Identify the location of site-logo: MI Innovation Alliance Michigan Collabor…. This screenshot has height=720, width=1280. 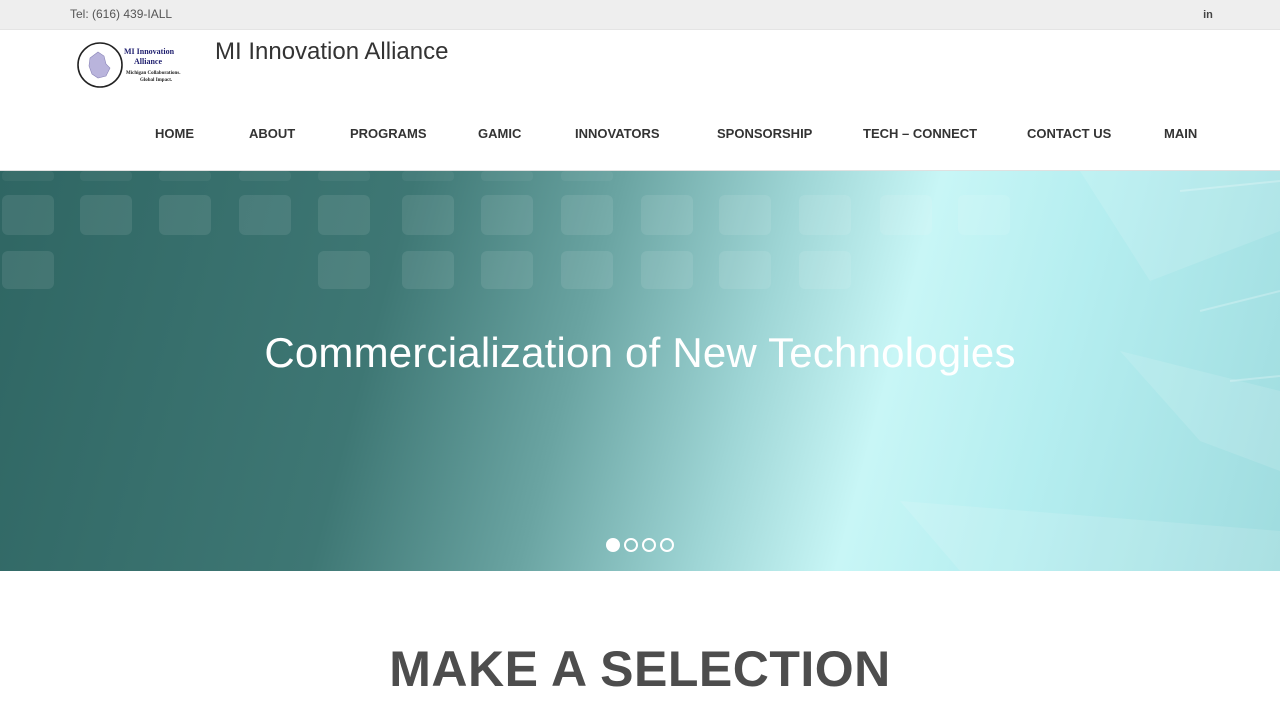
(138, 66).